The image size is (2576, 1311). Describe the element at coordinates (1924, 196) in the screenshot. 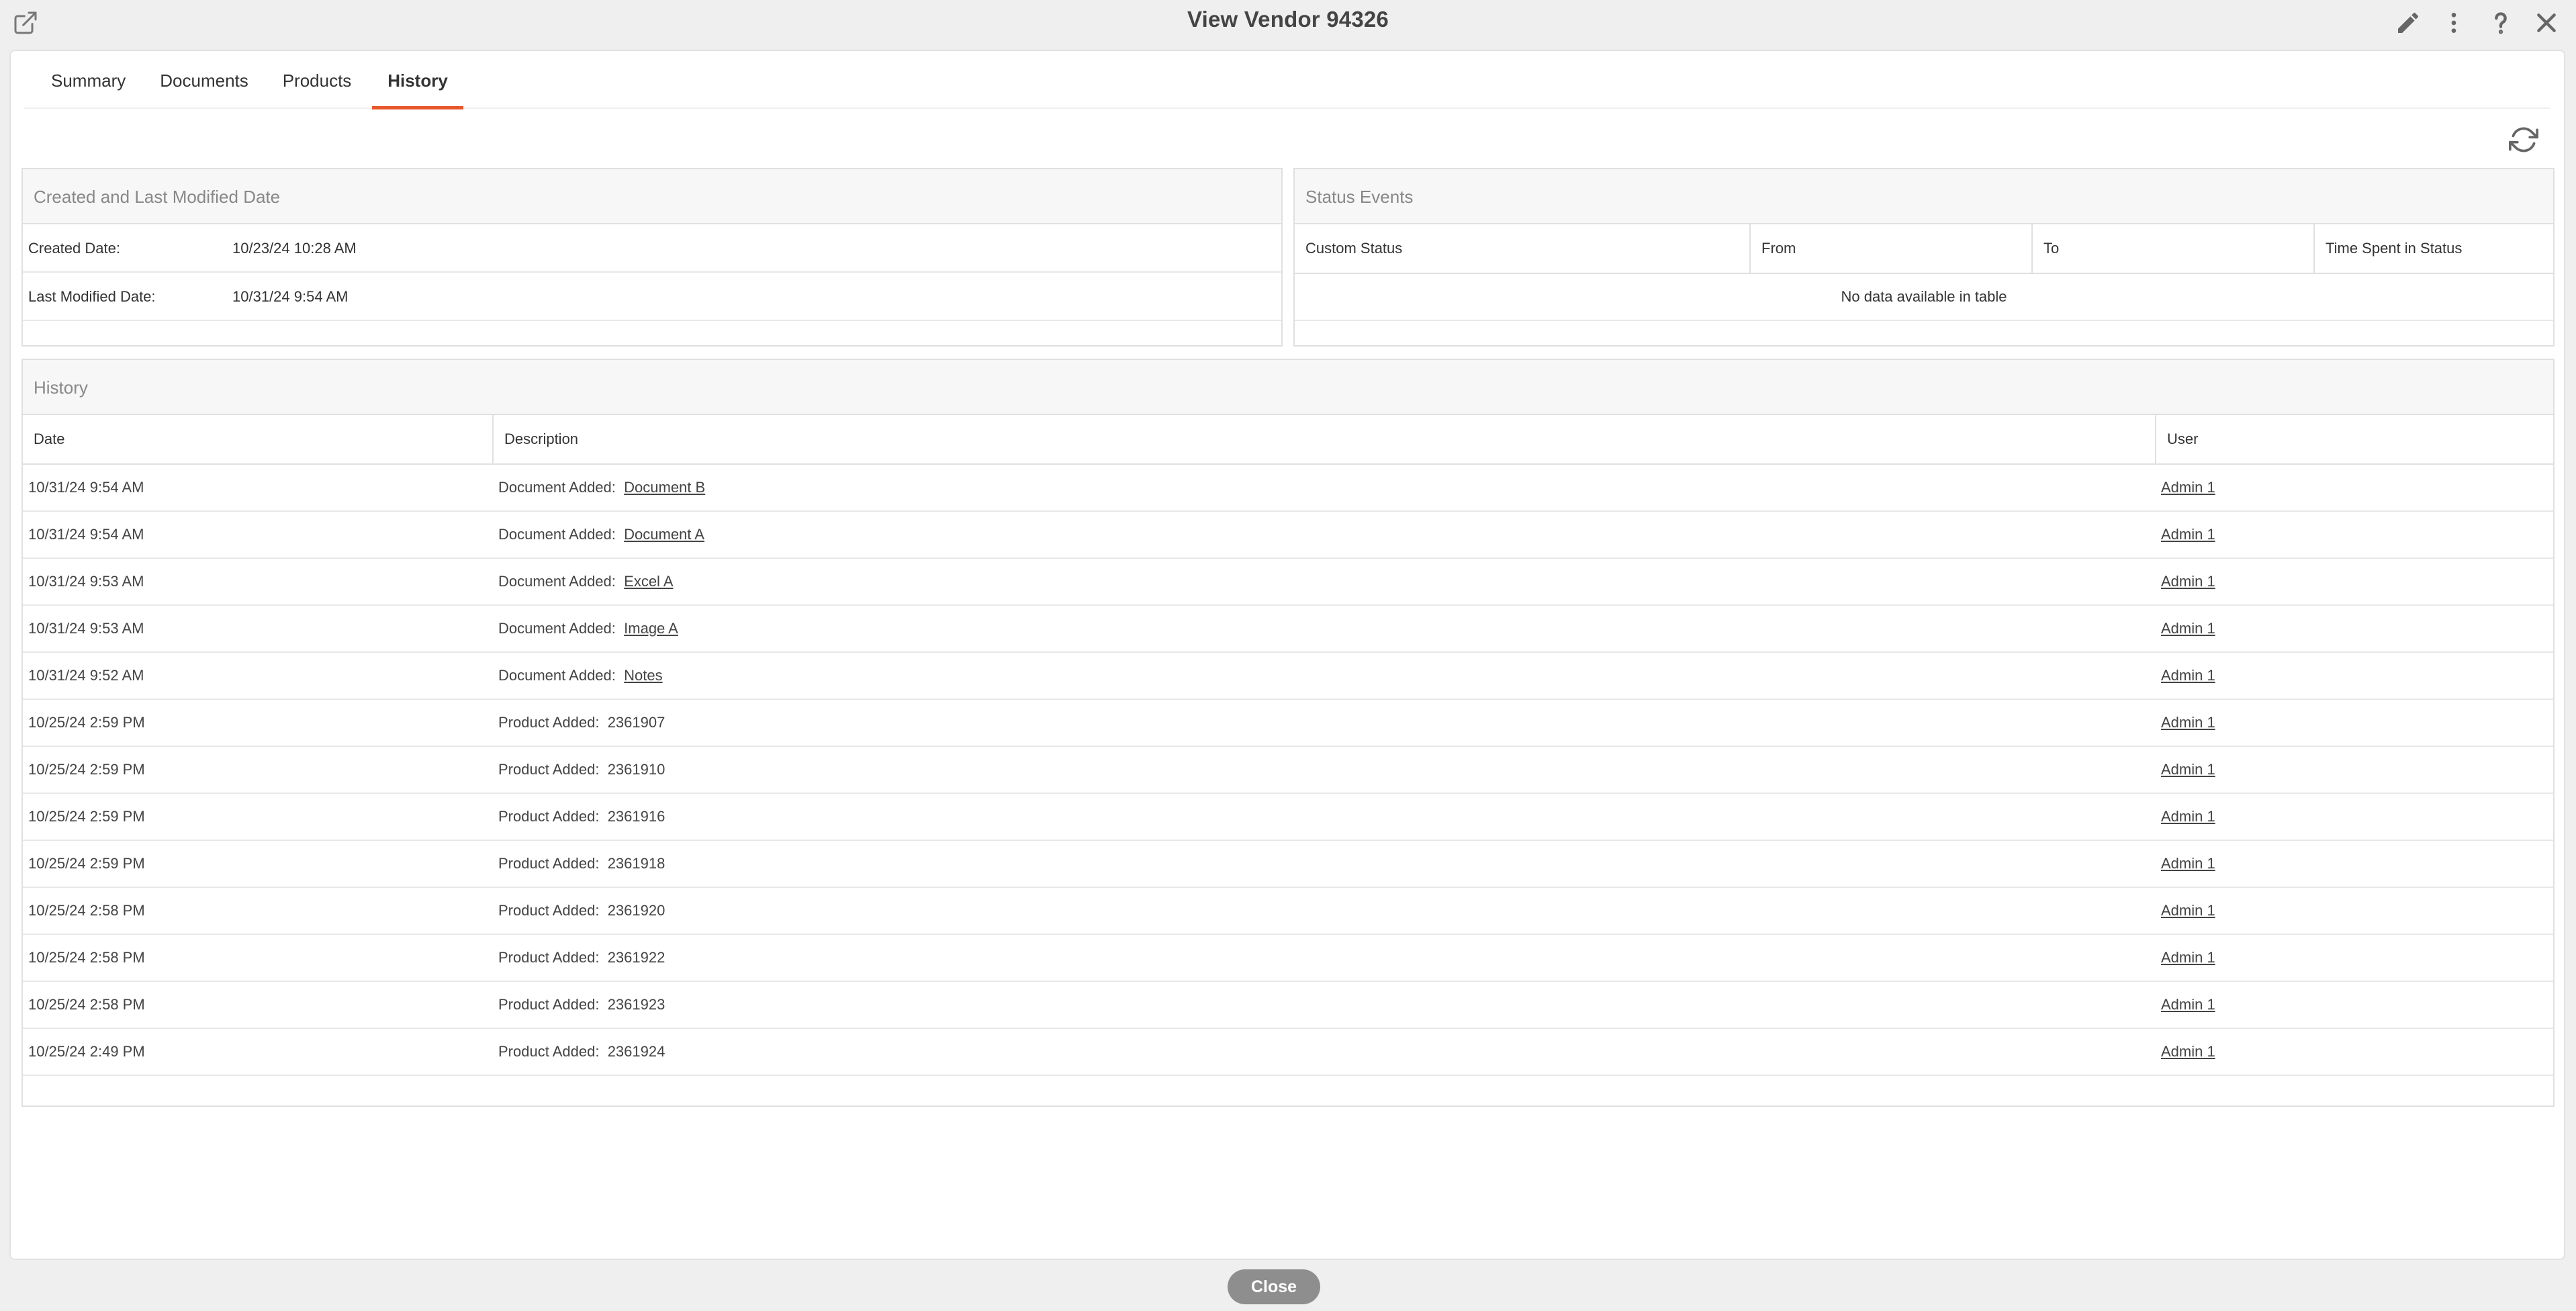

I see `status-events-title: Status Events` at that location.